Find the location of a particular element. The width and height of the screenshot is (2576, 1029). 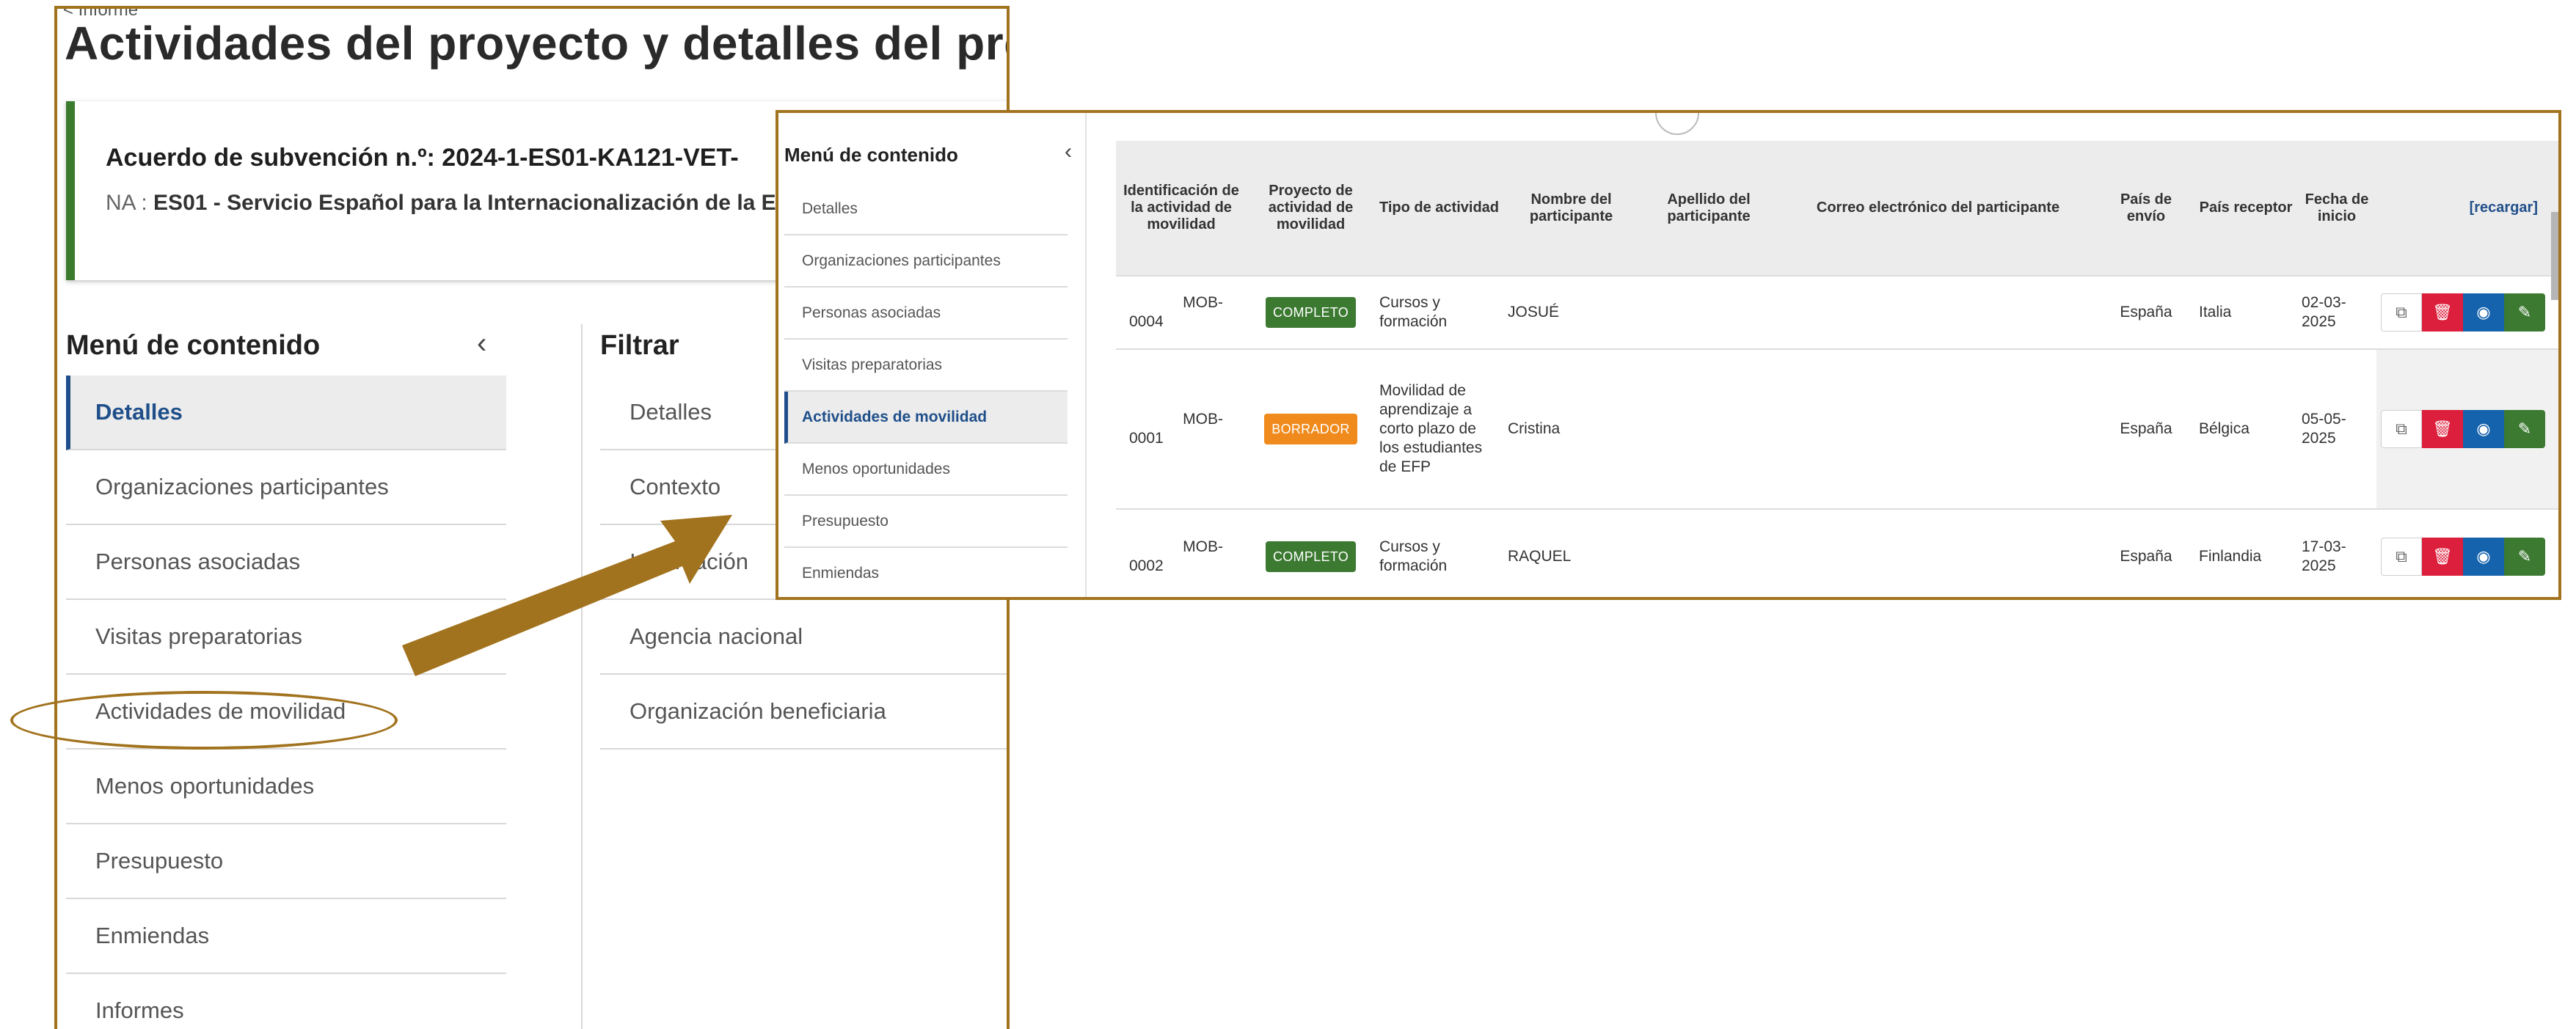

col-header-project: Proyecto de actividad de movilidad is located at coordinates (1311, 209).